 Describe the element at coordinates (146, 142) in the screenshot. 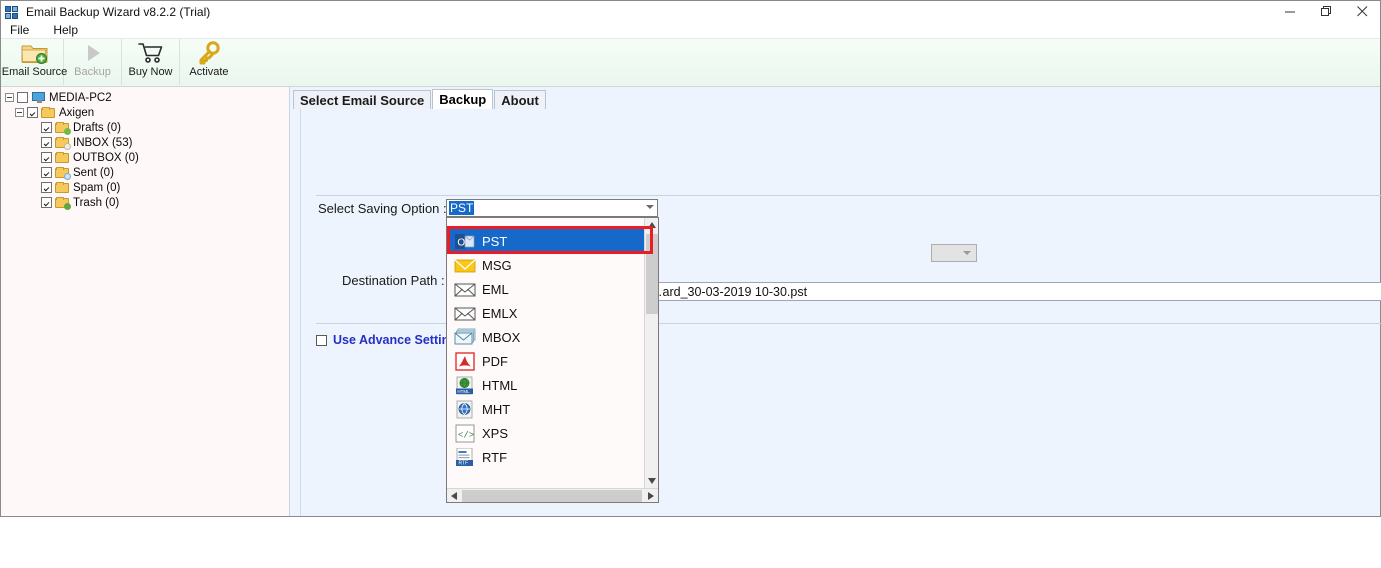

I see `tree-node-inbox: INBOX (53)` at that location.